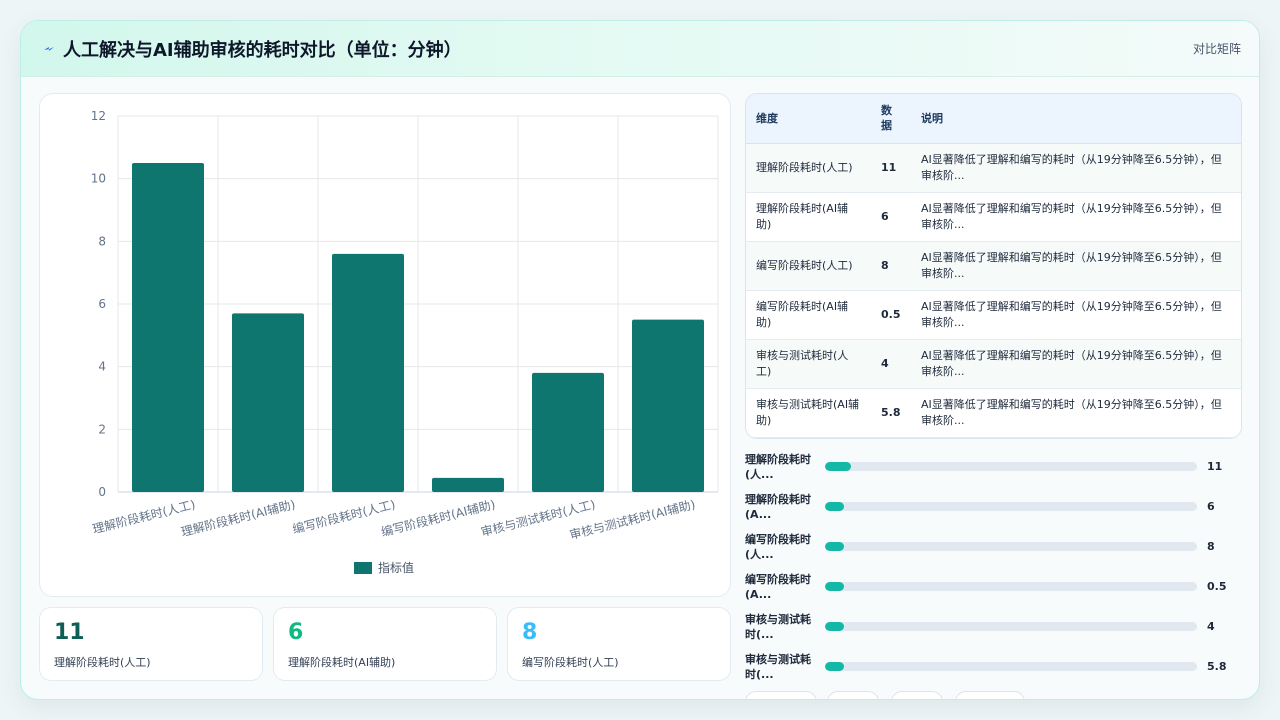 This screenshot has height=720, width=1280. What do you see at coordinates (69, 632) in the screenshot?
I see `kpi-value: 11` at bounding box center [69, 632].